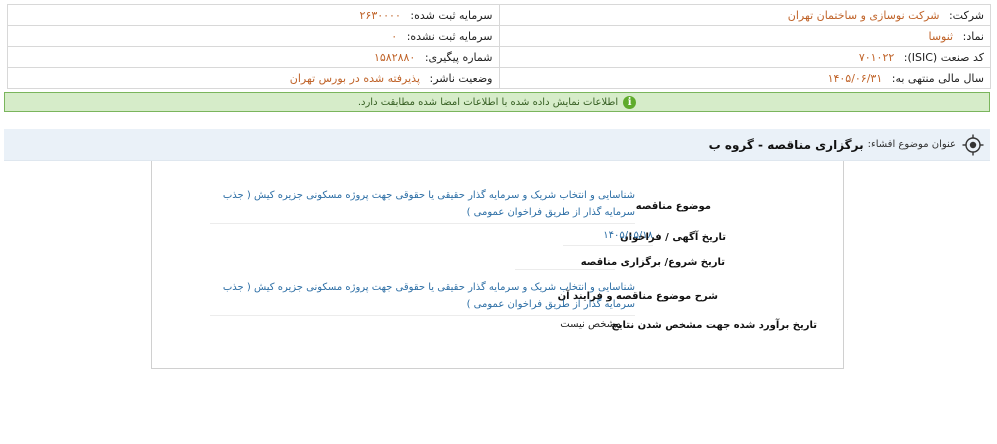 The image size is (997, 444). I want to click on unreg-capital-cell: سرمایه ثبت نشده: ۰, so click(253, 36).